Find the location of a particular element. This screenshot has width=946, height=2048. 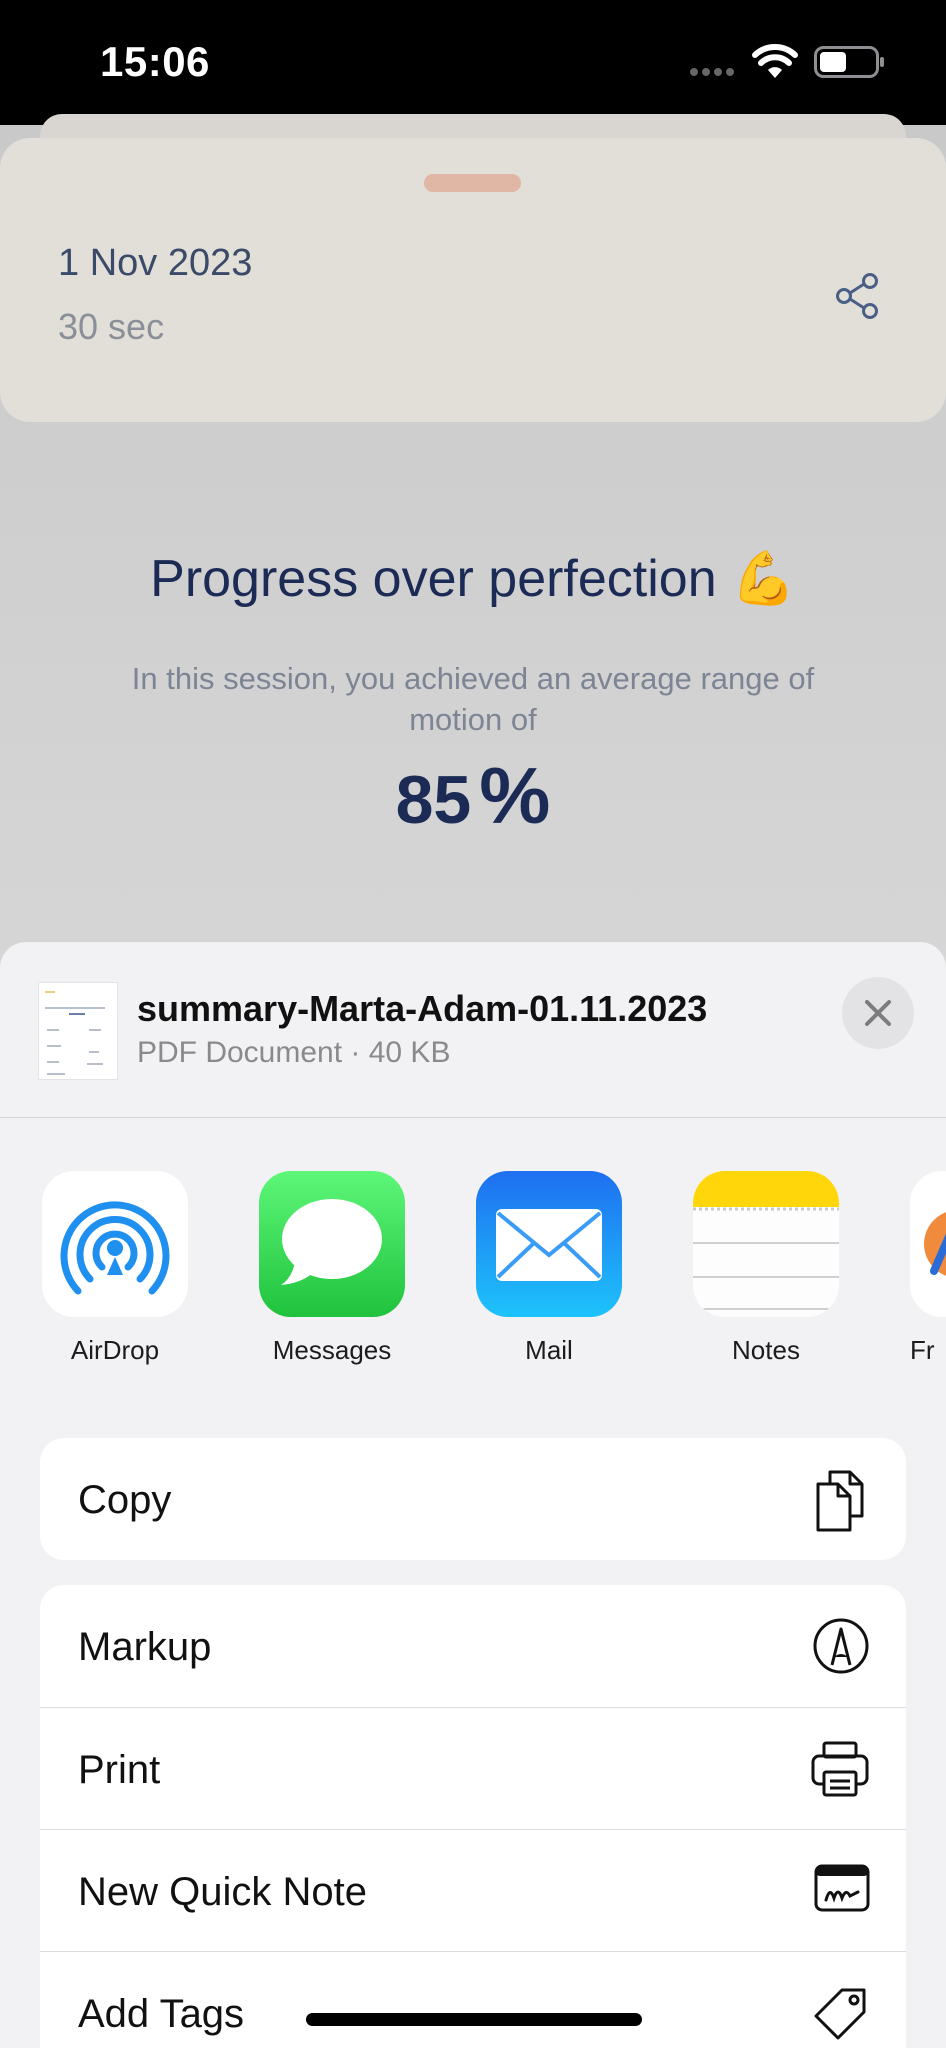

document-thumbnail is located at coordinates (78, 1031).